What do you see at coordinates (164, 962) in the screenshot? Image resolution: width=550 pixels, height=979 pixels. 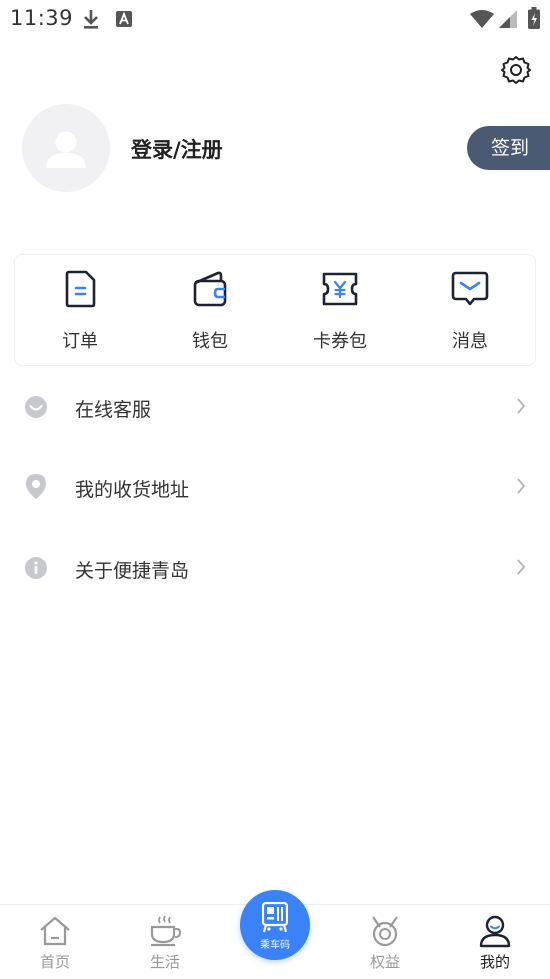 I see `tab-label: 生活` at bounding box center [164, 962].